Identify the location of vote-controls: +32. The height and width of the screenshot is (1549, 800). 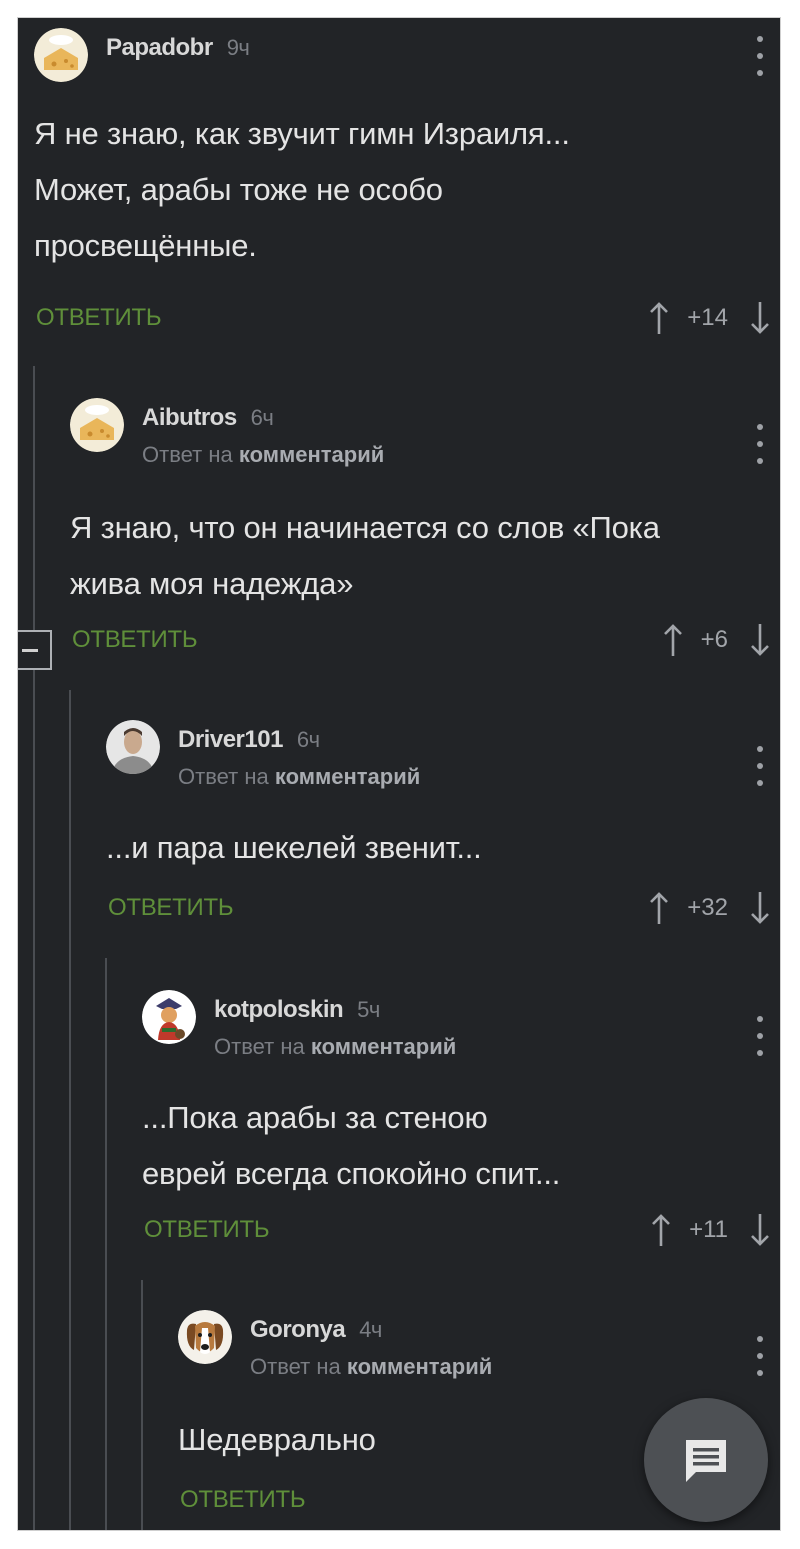
(709, 908).